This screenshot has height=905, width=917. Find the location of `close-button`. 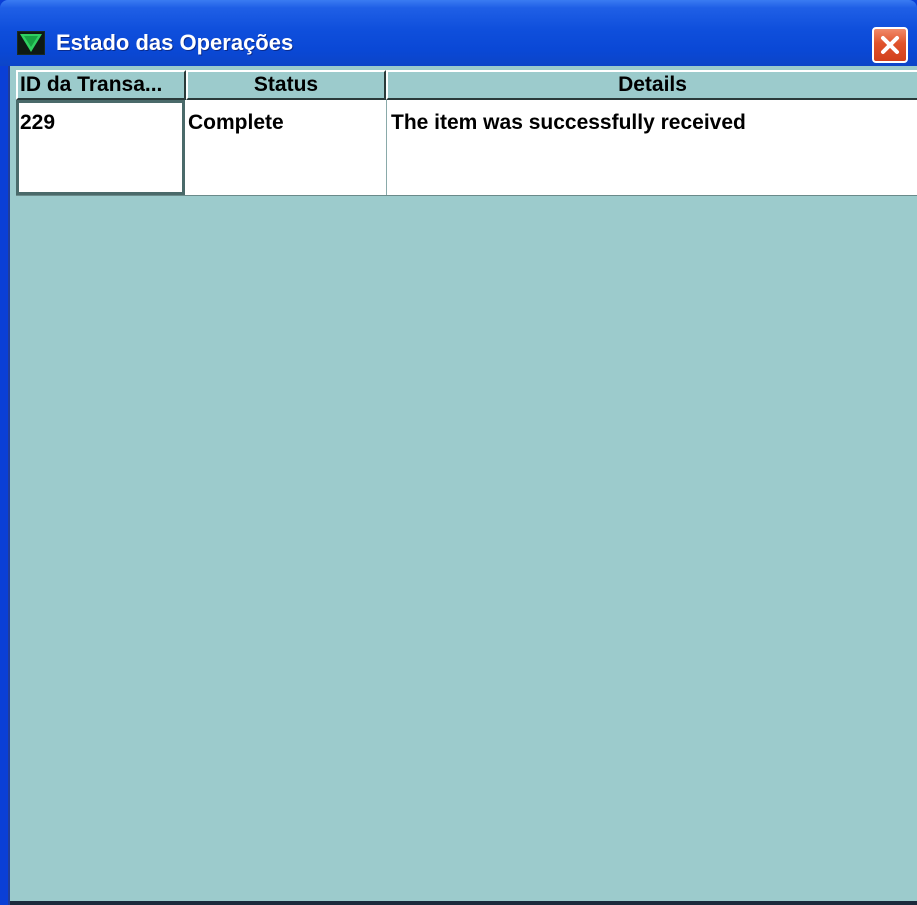

close-button is located at coordinates (890, 45).